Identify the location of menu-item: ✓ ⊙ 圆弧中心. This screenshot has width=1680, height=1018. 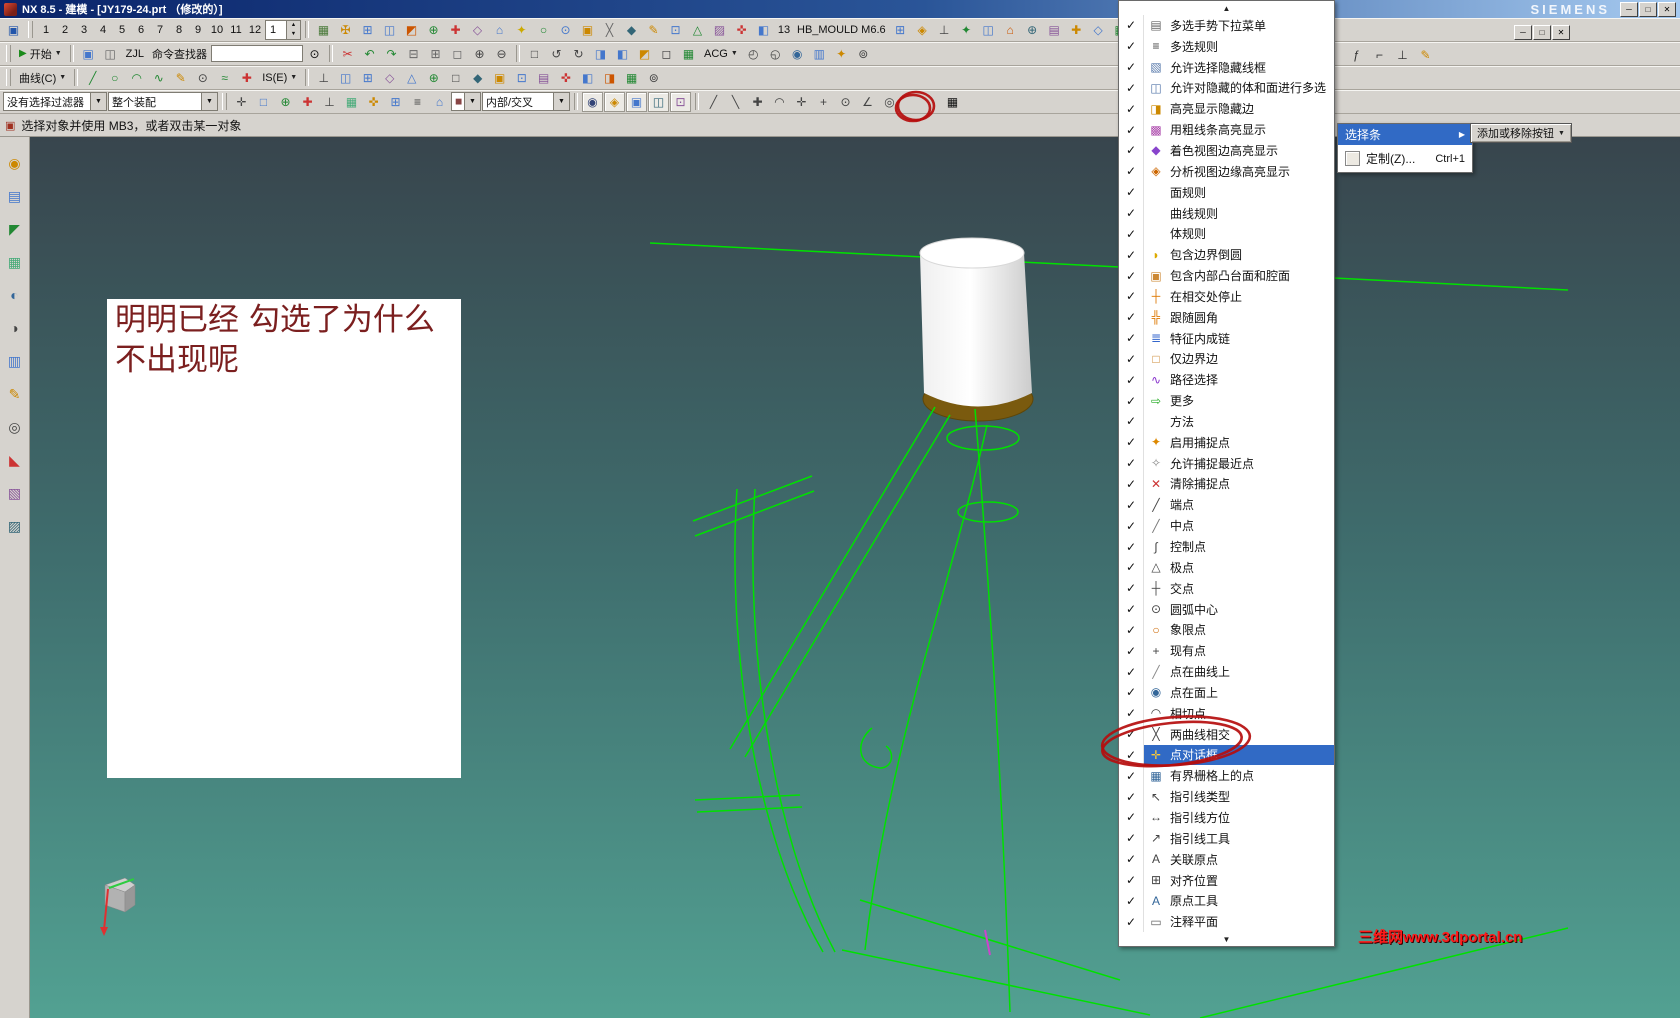
(1226, 609).